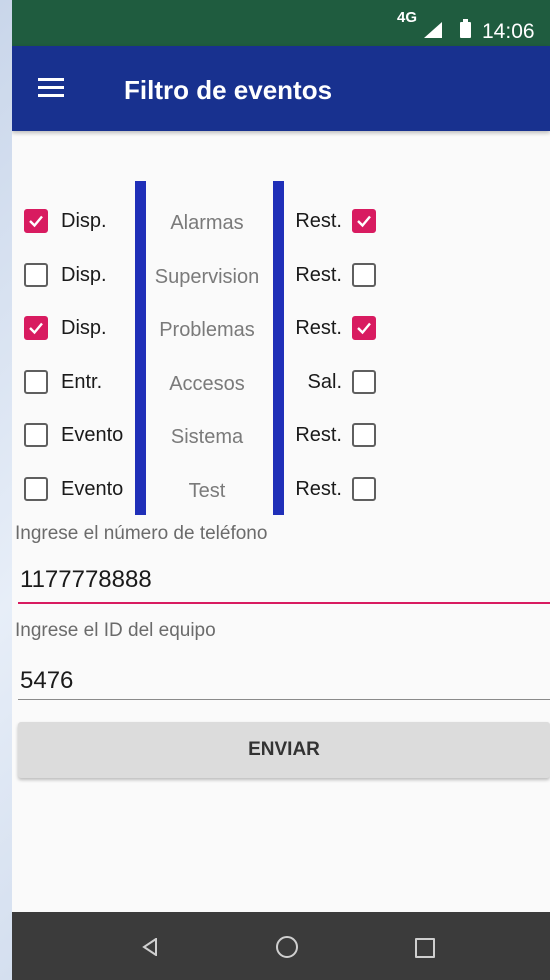 The width and height of the screenshot is (550, 980). Describe the element at coordinates (433, 30) in the screenshot. I see `signal-icon` at that location.